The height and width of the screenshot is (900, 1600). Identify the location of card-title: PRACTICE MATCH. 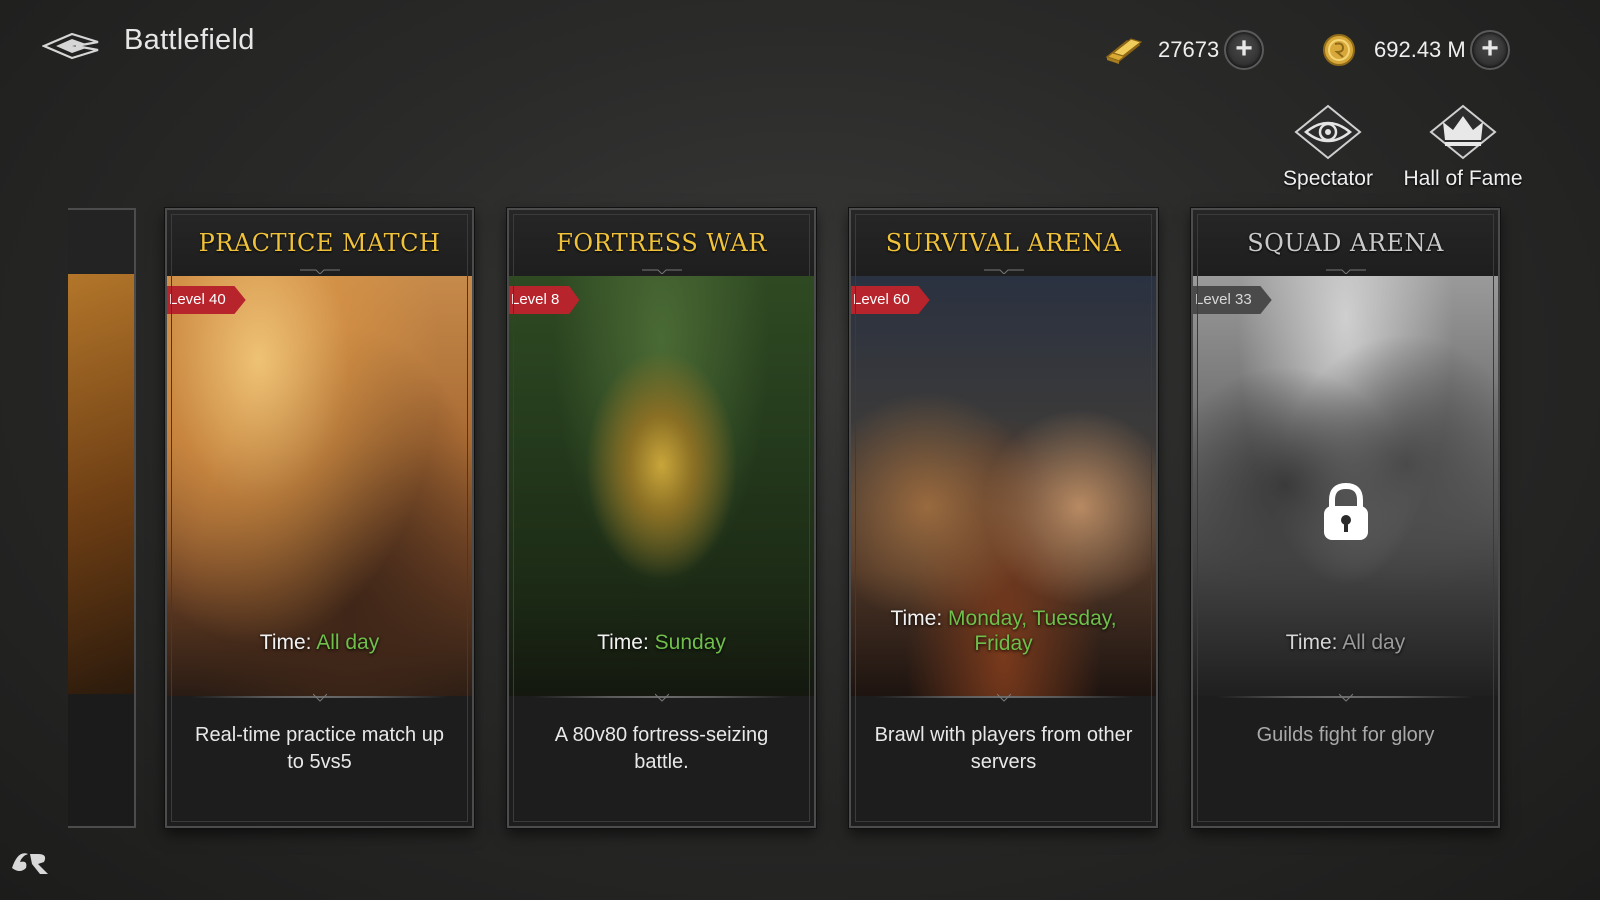
(319, 243).